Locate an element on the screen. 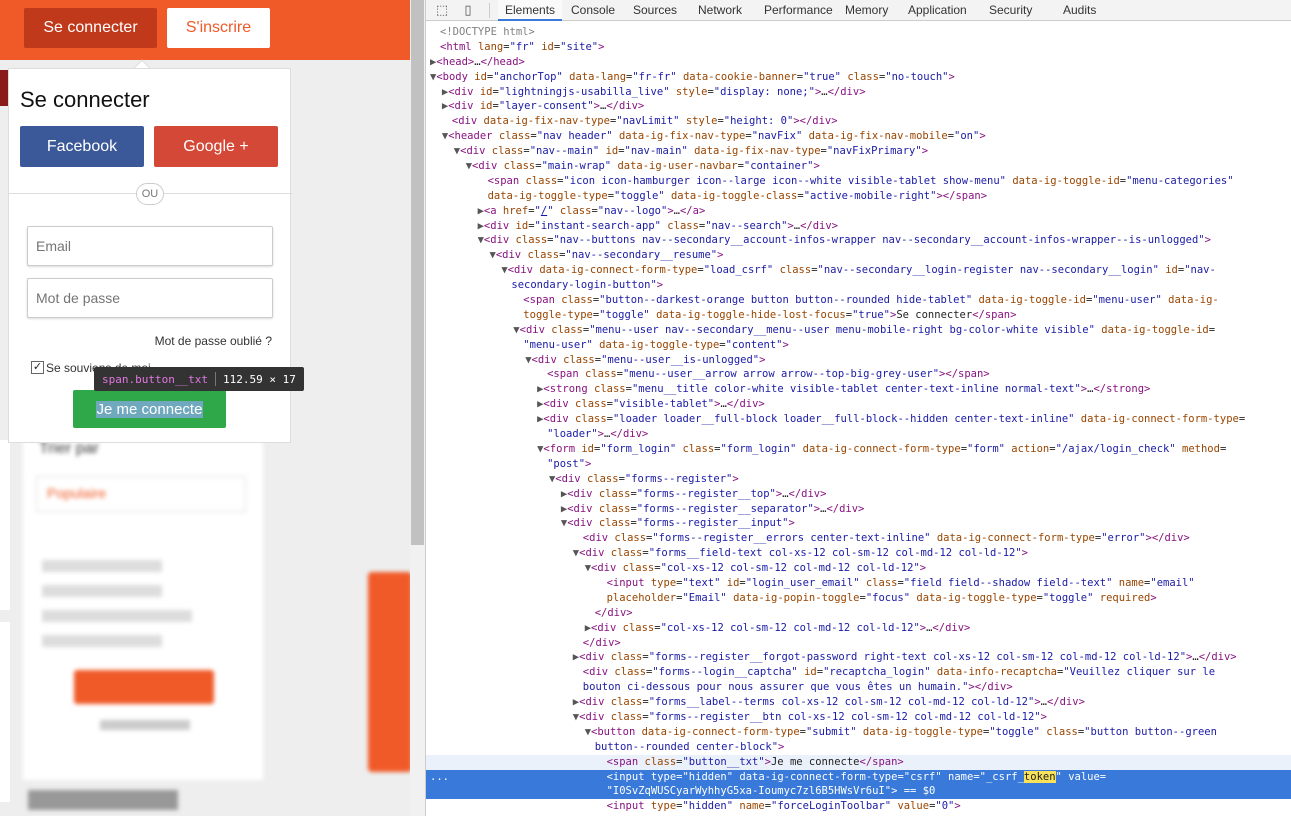 This screenshot has width=1291, height=816. remember-checkbox: ✓ is located at coordinates (37, 367).